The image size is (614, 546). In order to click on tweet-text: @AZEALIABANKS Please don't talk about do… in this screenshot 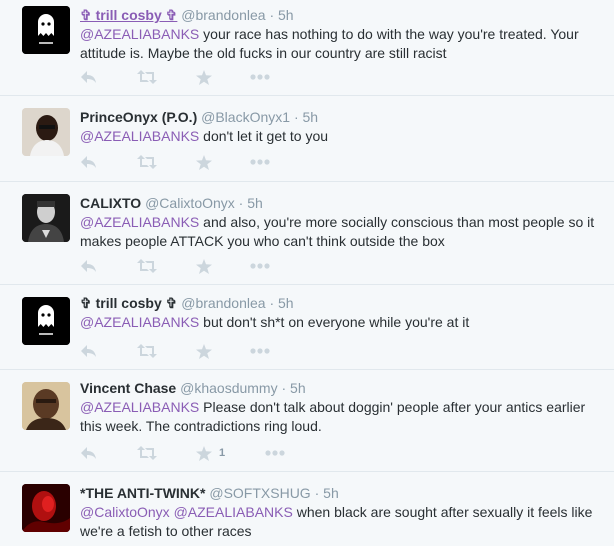, I will do `click(333, 416)`.